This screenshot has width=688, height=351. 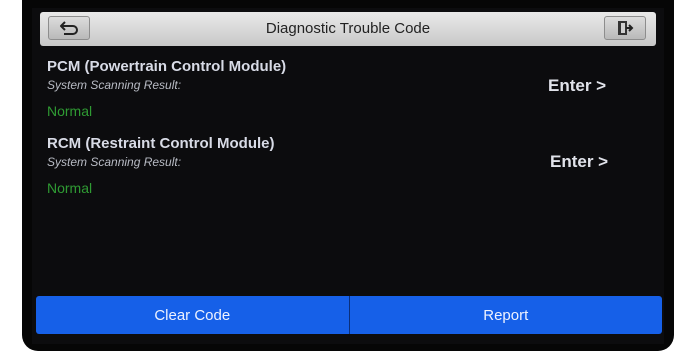 What do you see at coordinates (505, 315) in the screenshot?
I see `report-button: Report` at bounding box center [505, 315].